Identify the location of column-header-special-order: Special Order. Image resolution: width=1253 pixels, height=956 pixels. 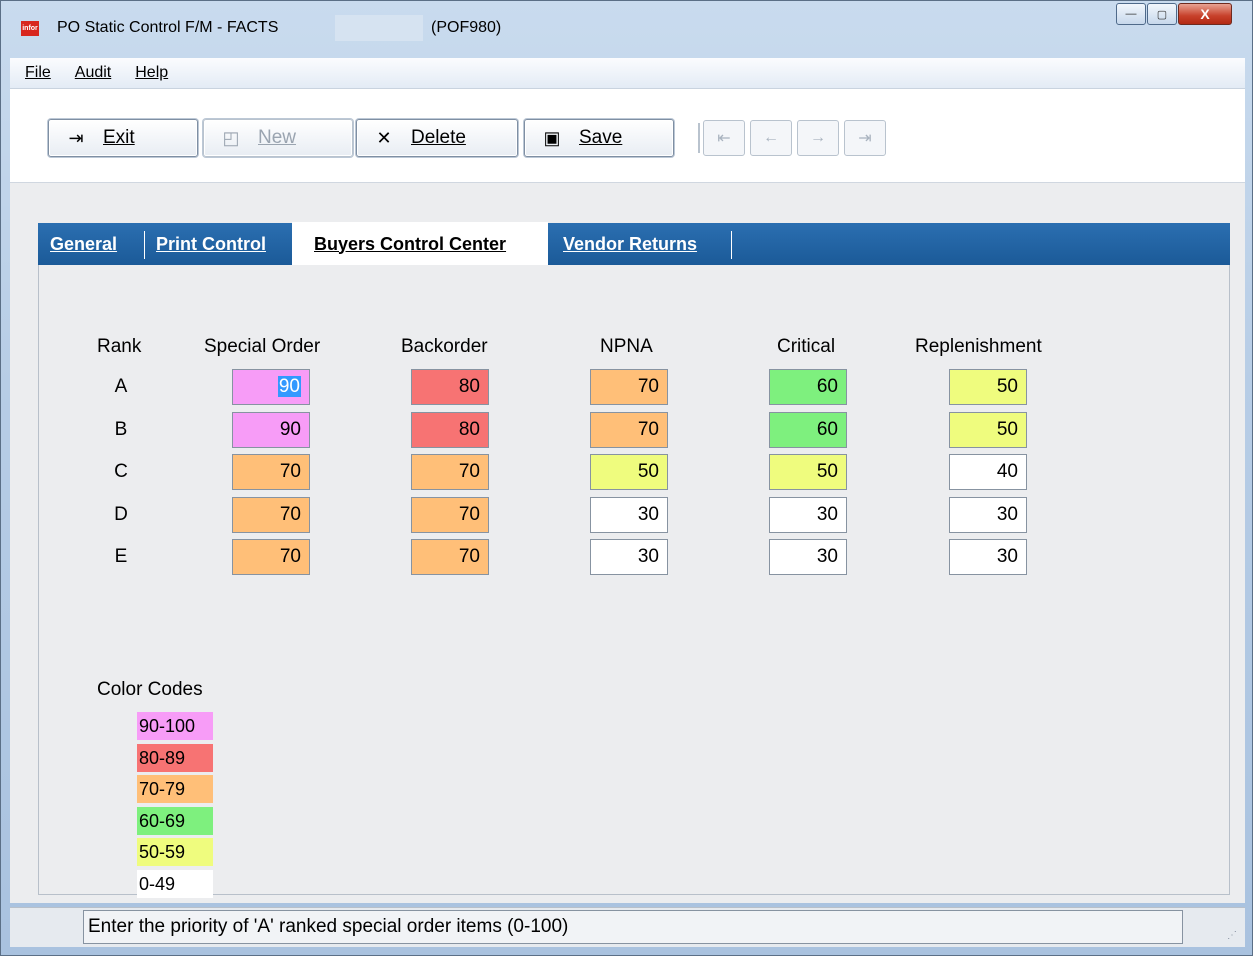
(262, 346).